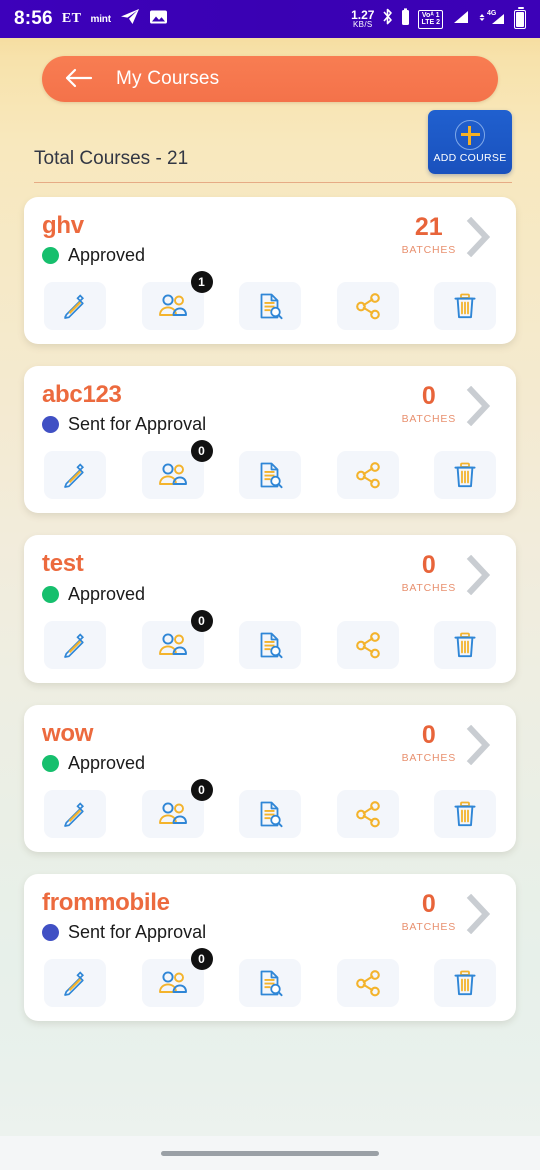  What do you see at coordinates (520, 17) in the screenshot?
I see `battery-icon` at bounding box center [520, 17].